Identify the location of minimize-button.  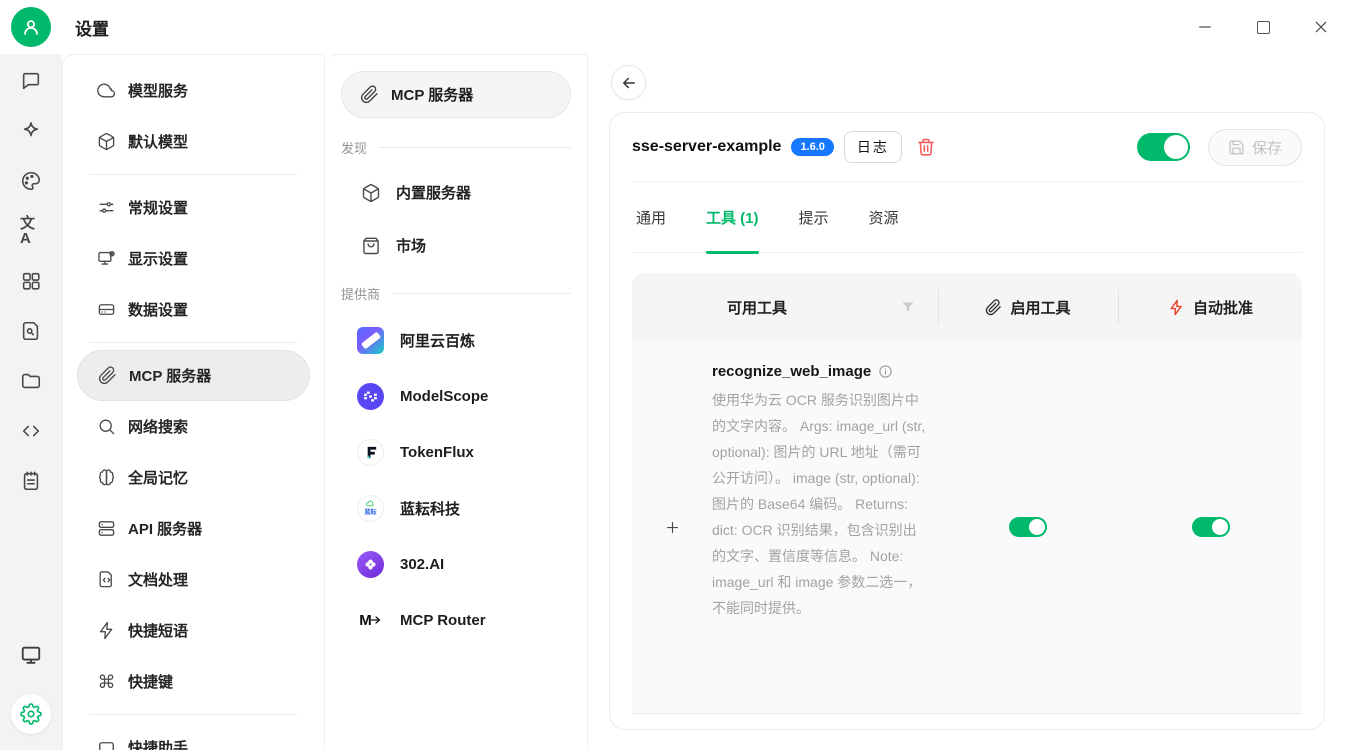
(1205, 27).